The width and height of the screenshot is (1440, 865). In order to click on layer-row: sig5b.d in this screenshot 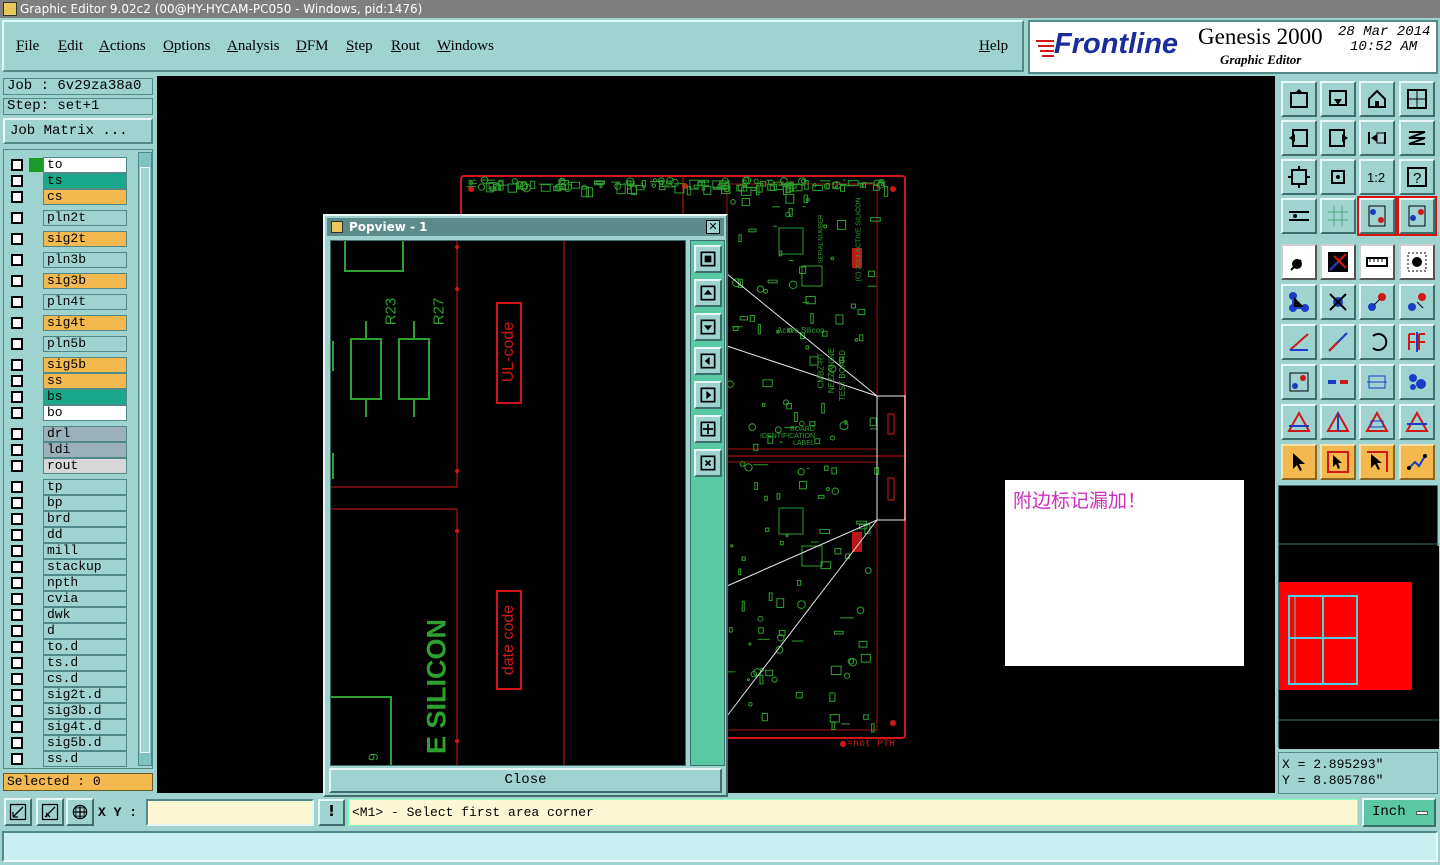, I will do `click(67, 743)`.